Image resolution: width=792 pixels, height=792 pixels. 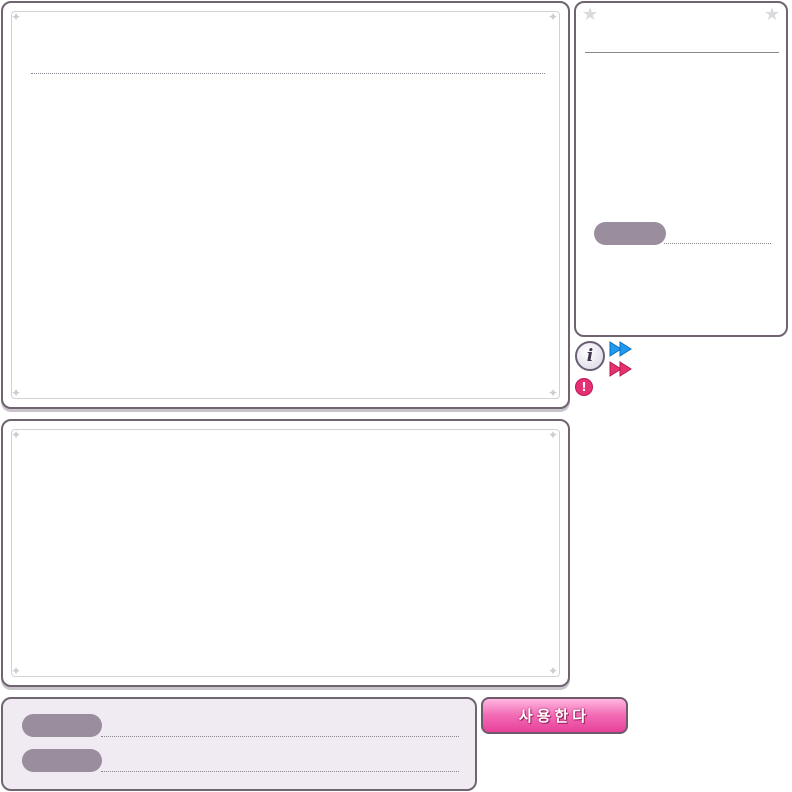 What do you see at coordinates (621, 349) in the screenshot?
I see `fast-forward-blue-icon` at bounding box center [621, 349].